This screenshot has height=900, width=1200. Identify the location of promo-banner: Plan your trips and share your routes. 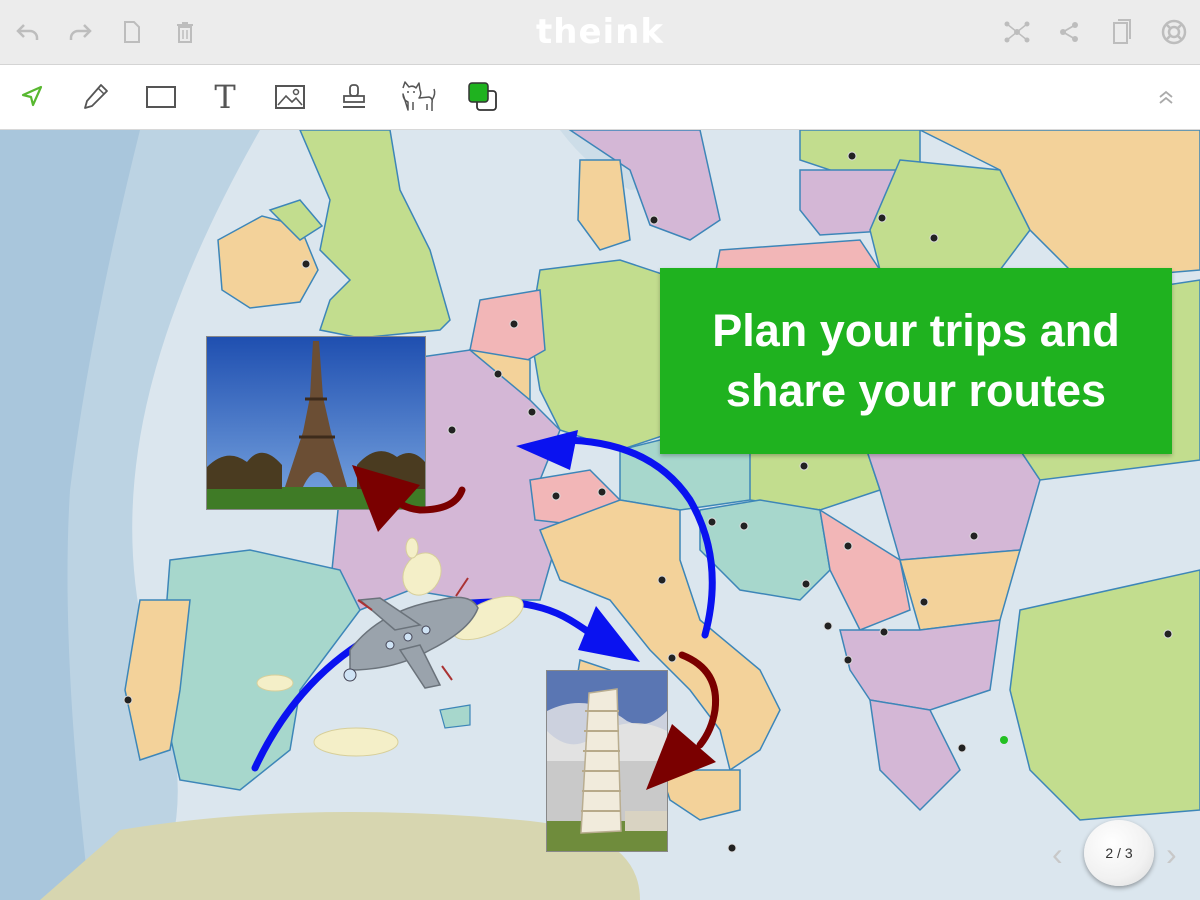
(916, 361).